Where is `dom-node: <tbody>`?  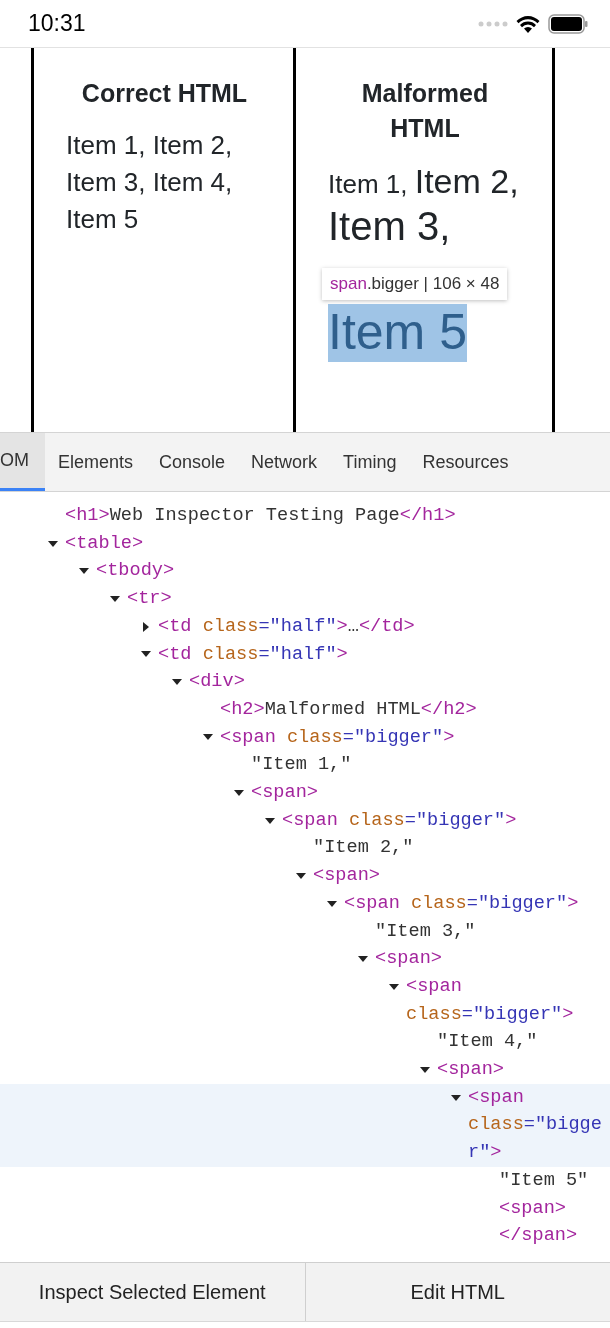 dom-node: <tbody> is located at coordinates (135, 571).